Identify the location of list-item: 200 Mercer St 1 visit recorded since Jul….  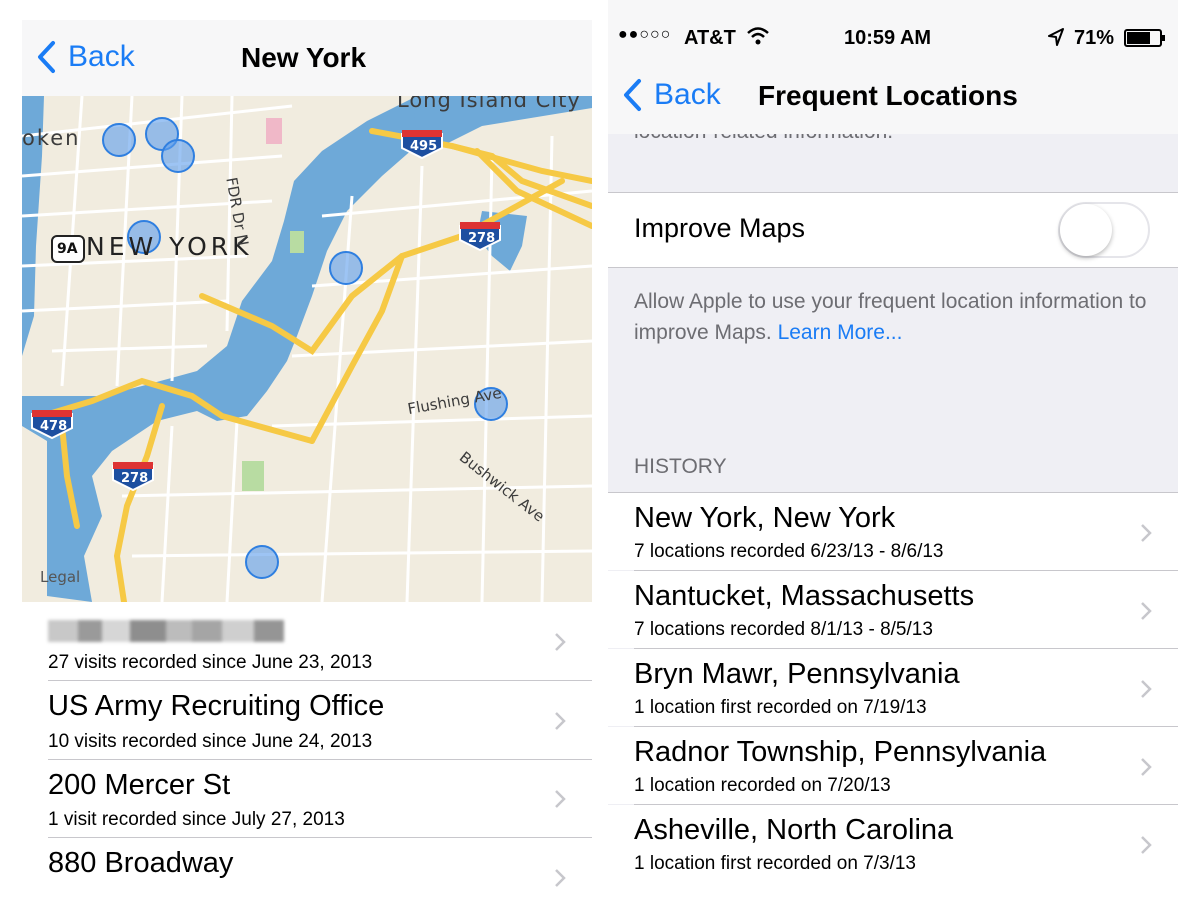
(307, 799).